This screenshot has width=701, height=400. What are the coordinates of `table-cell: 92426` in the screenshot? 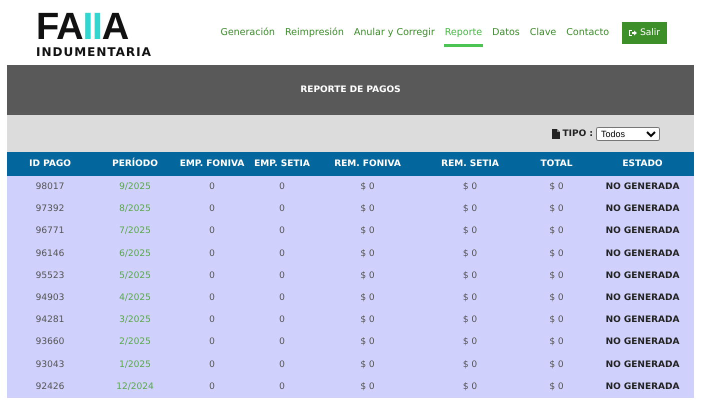 It's located at (50, 387).